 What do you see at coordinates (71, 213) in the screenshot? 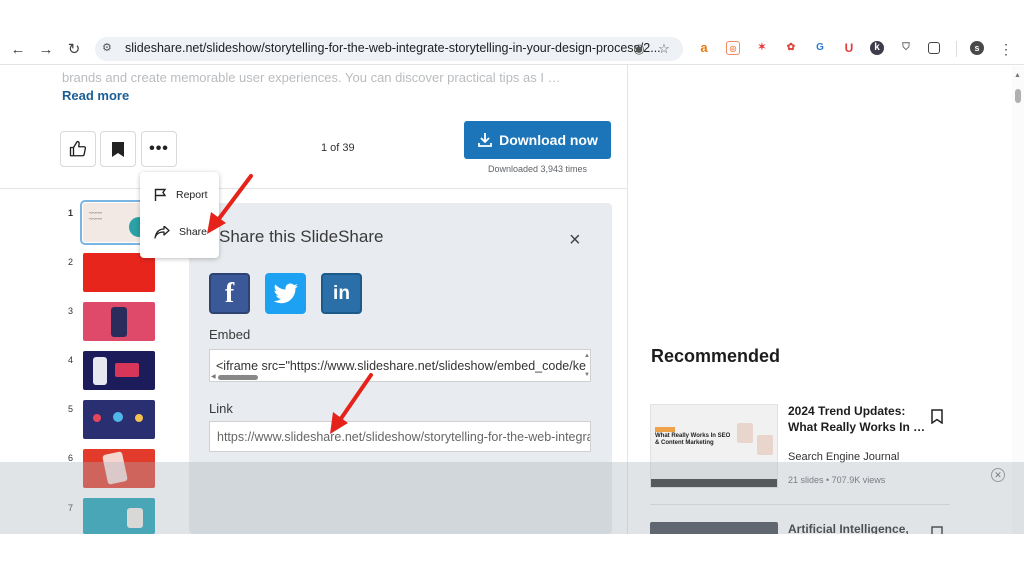
I see `thumbnail-number: 1` at bounding box center [71, 213].